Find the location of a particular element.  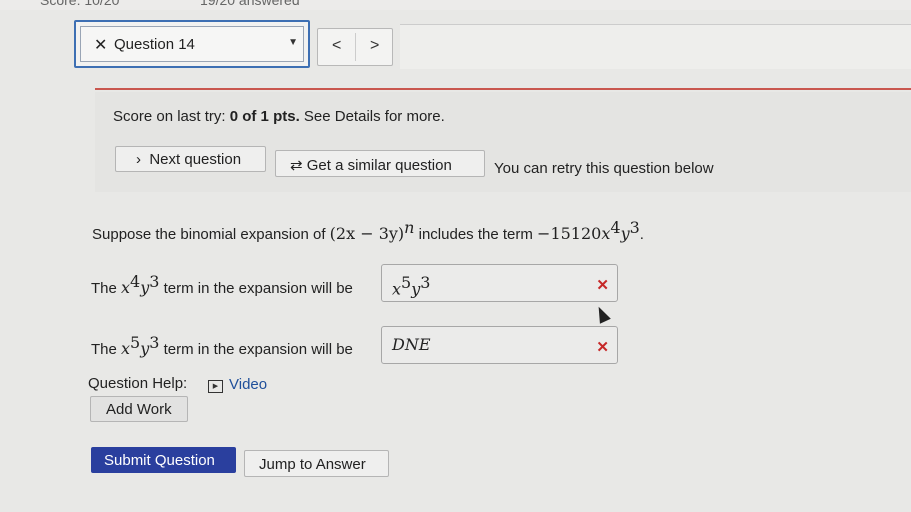

next-question-button: › Next question is located at coordinates (190, 159).